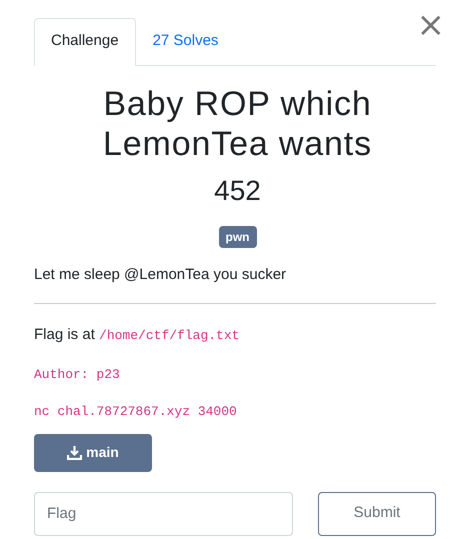 The image size is (475, 539). What do you see at coordinates (237, 237) in the screenshot?
I see `category-badge: pwn` at bounding box center [237, 237].